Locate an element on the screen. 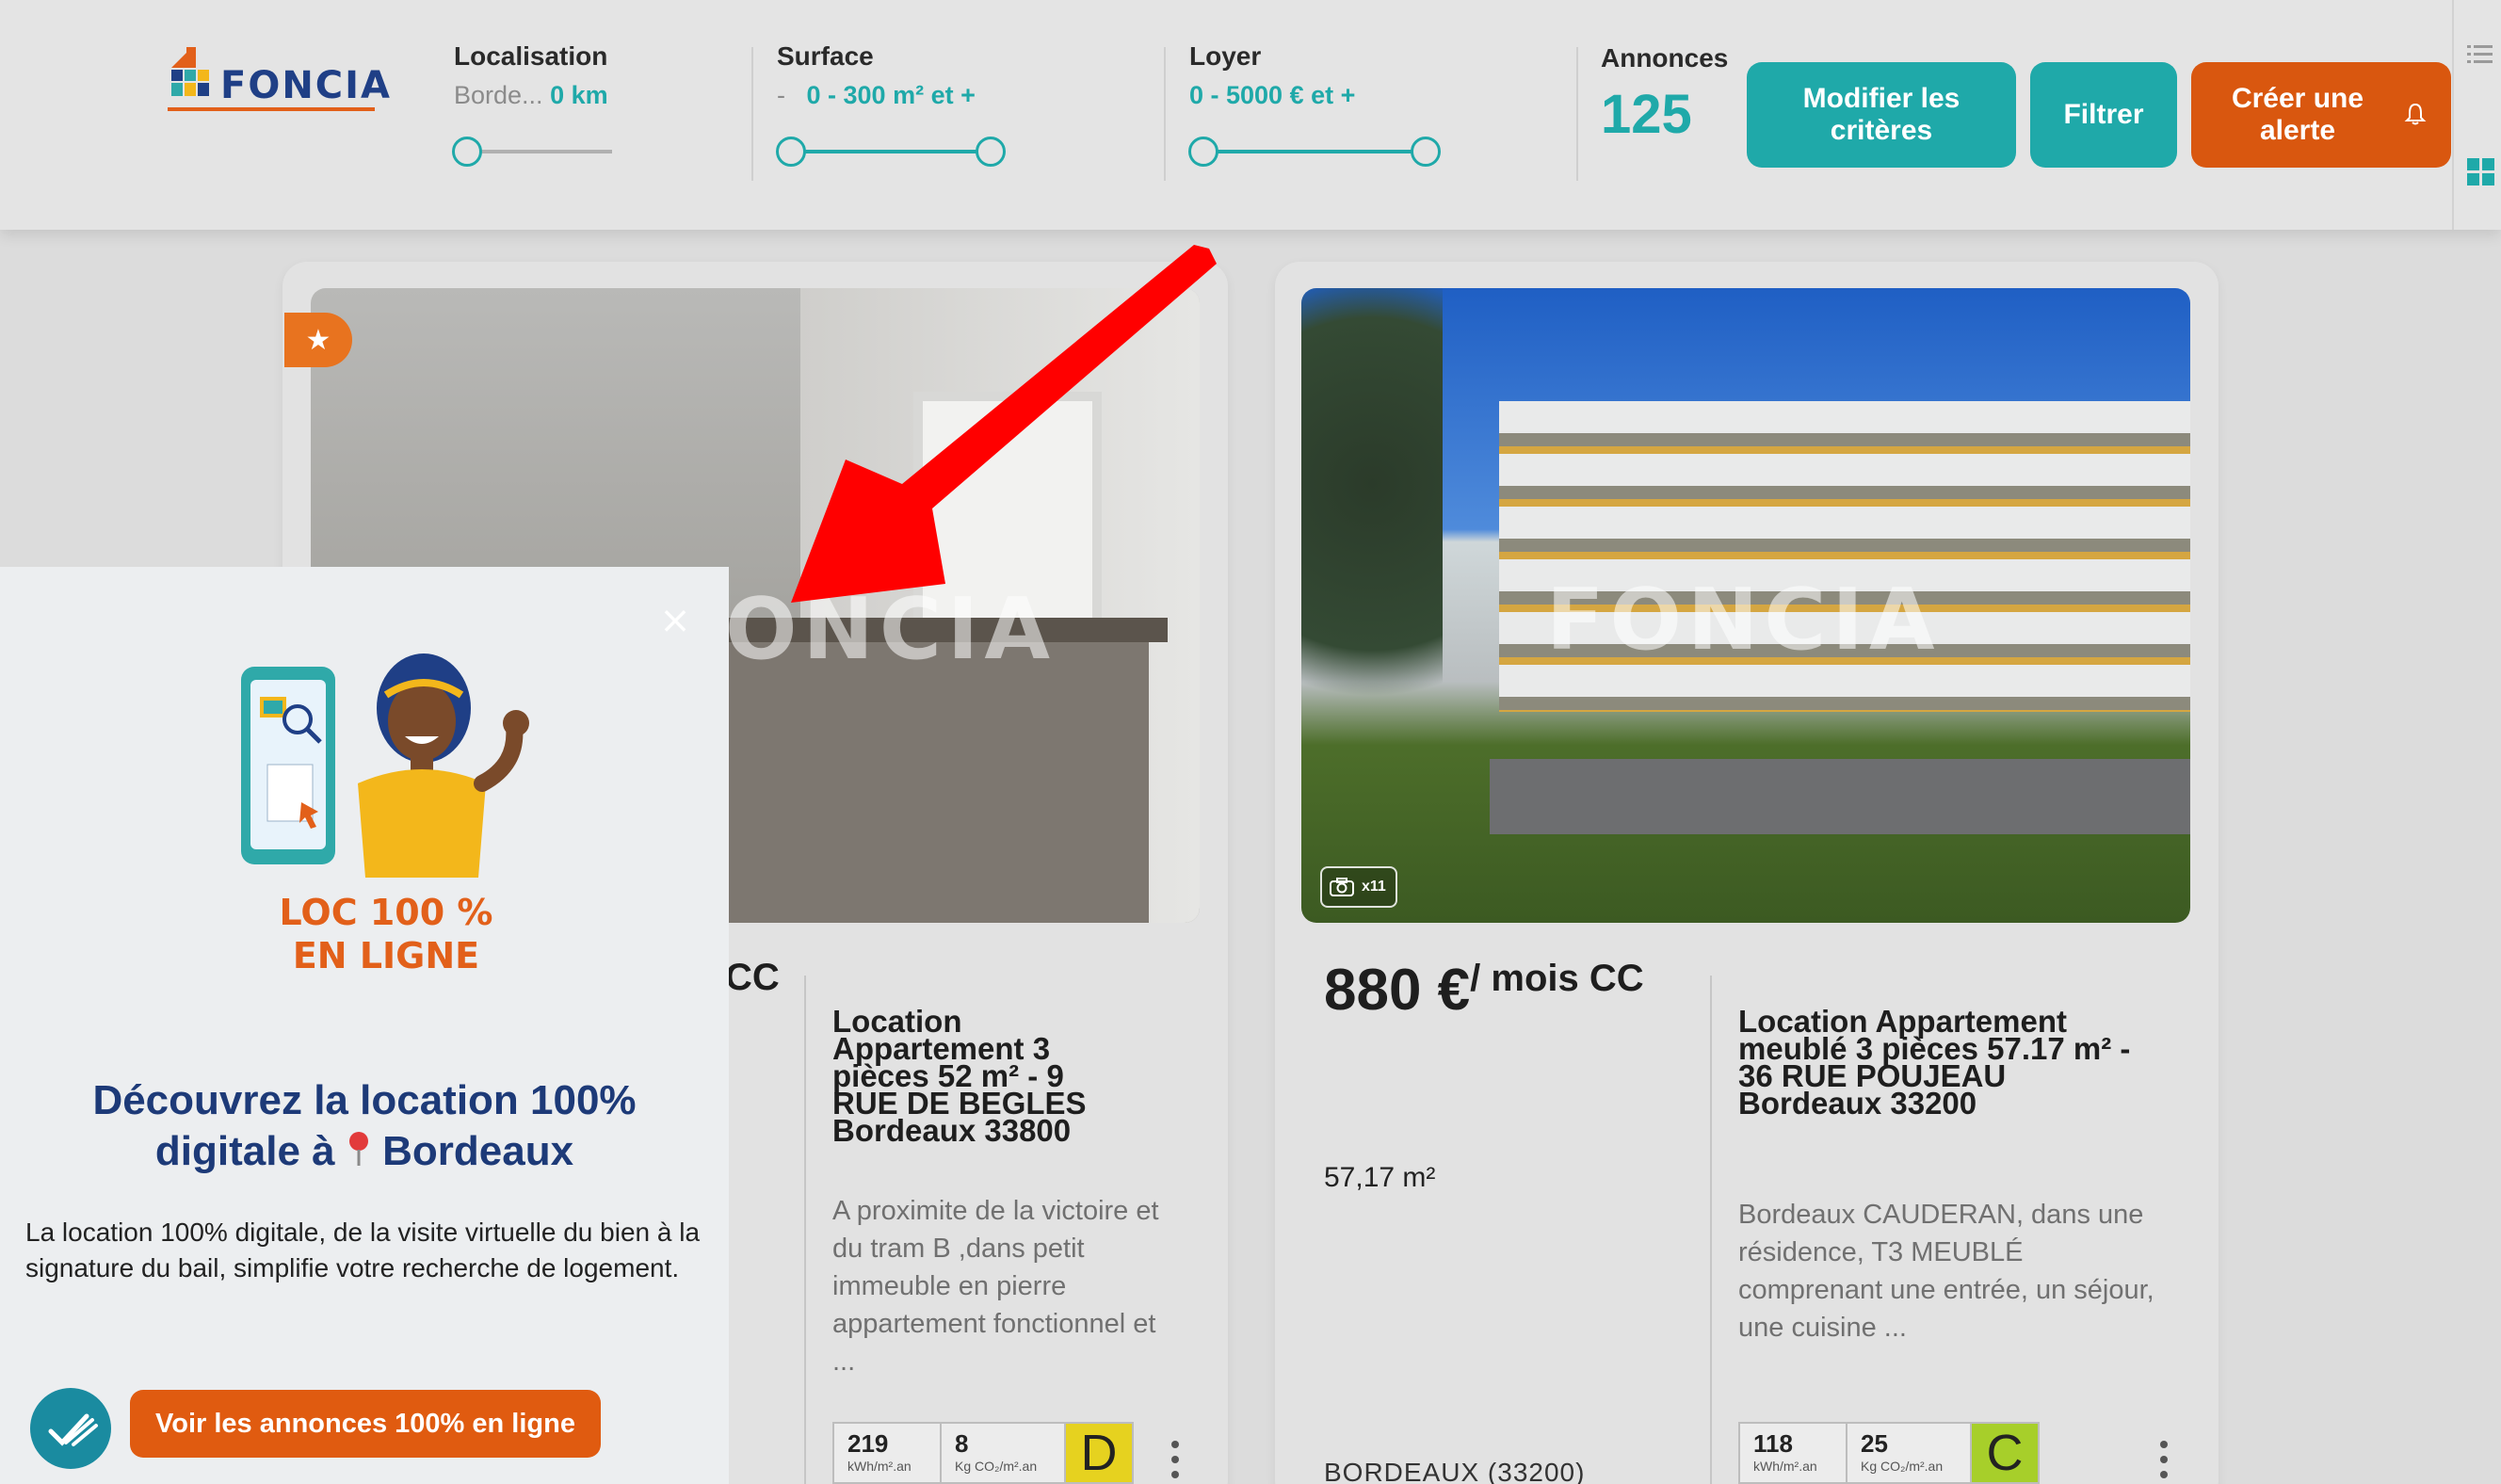 Image resolution: width=2501 pixels, height=1484 pixels. loyer-range: 0 - 5000 € et + is located at coordinates (1272, 95).